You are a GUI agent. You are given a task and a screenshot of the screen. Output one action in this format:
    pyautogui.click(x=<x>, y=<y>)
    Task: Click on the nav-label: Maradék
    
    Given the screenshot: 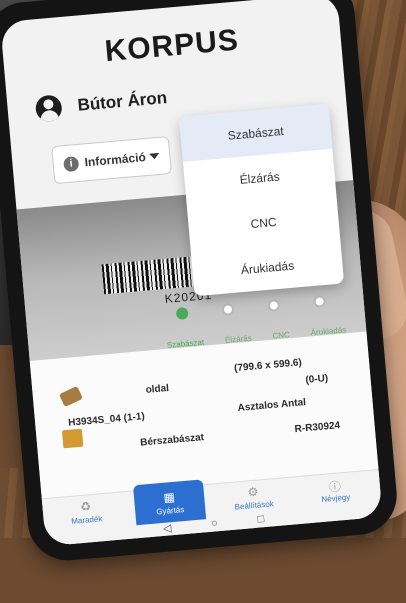 What is the action you would take?
    pyautogui.click(x=86, y=520)
    